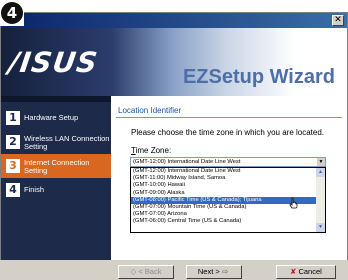 The image size is (348, 280). I want to click on wizard-footer: ◇ < Back Next > ⇨ ✘ Cancel, so click(174, 270).